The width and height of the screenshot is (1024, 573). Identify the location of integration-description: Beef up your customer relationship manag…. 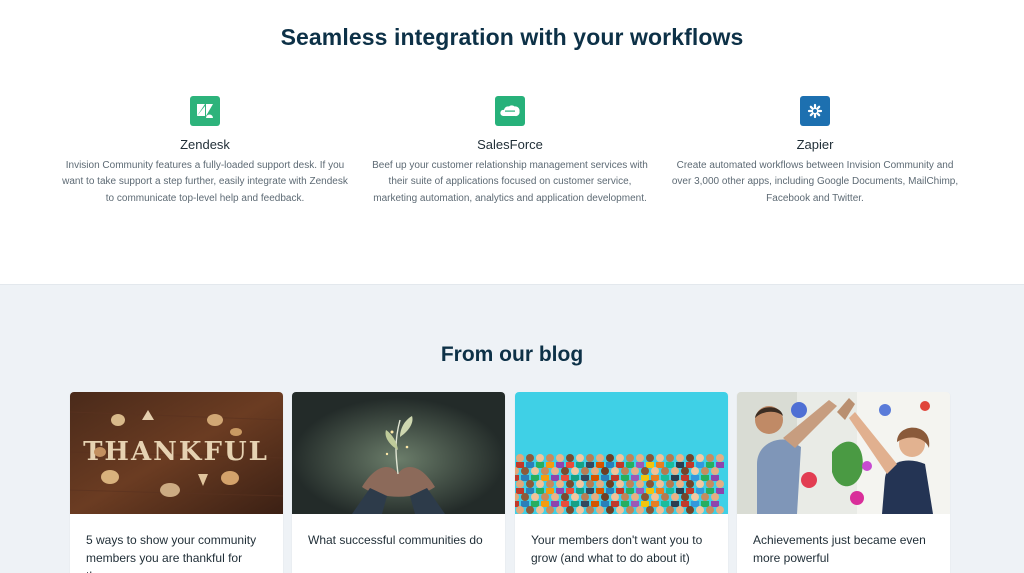
(510, 182).